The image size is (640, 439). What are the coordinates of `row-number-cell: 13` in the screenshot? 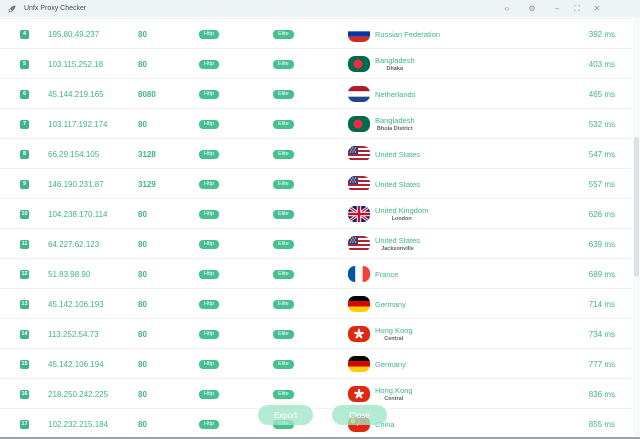 It's located at (24, 304).